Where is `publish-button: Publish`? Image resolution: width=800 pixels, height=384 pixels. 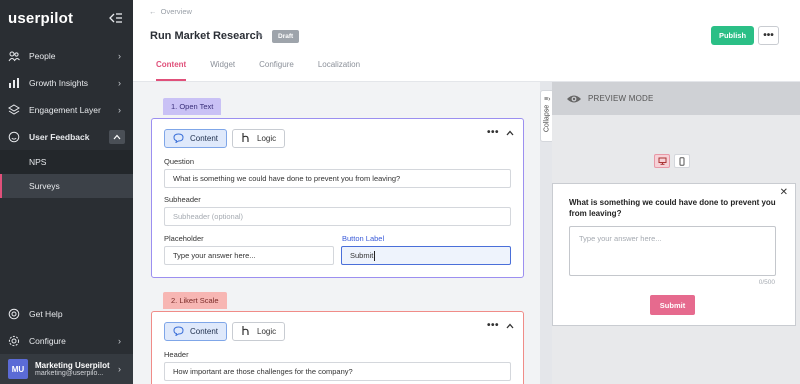 publish-button: Publish is located at coordinates (732, 35).